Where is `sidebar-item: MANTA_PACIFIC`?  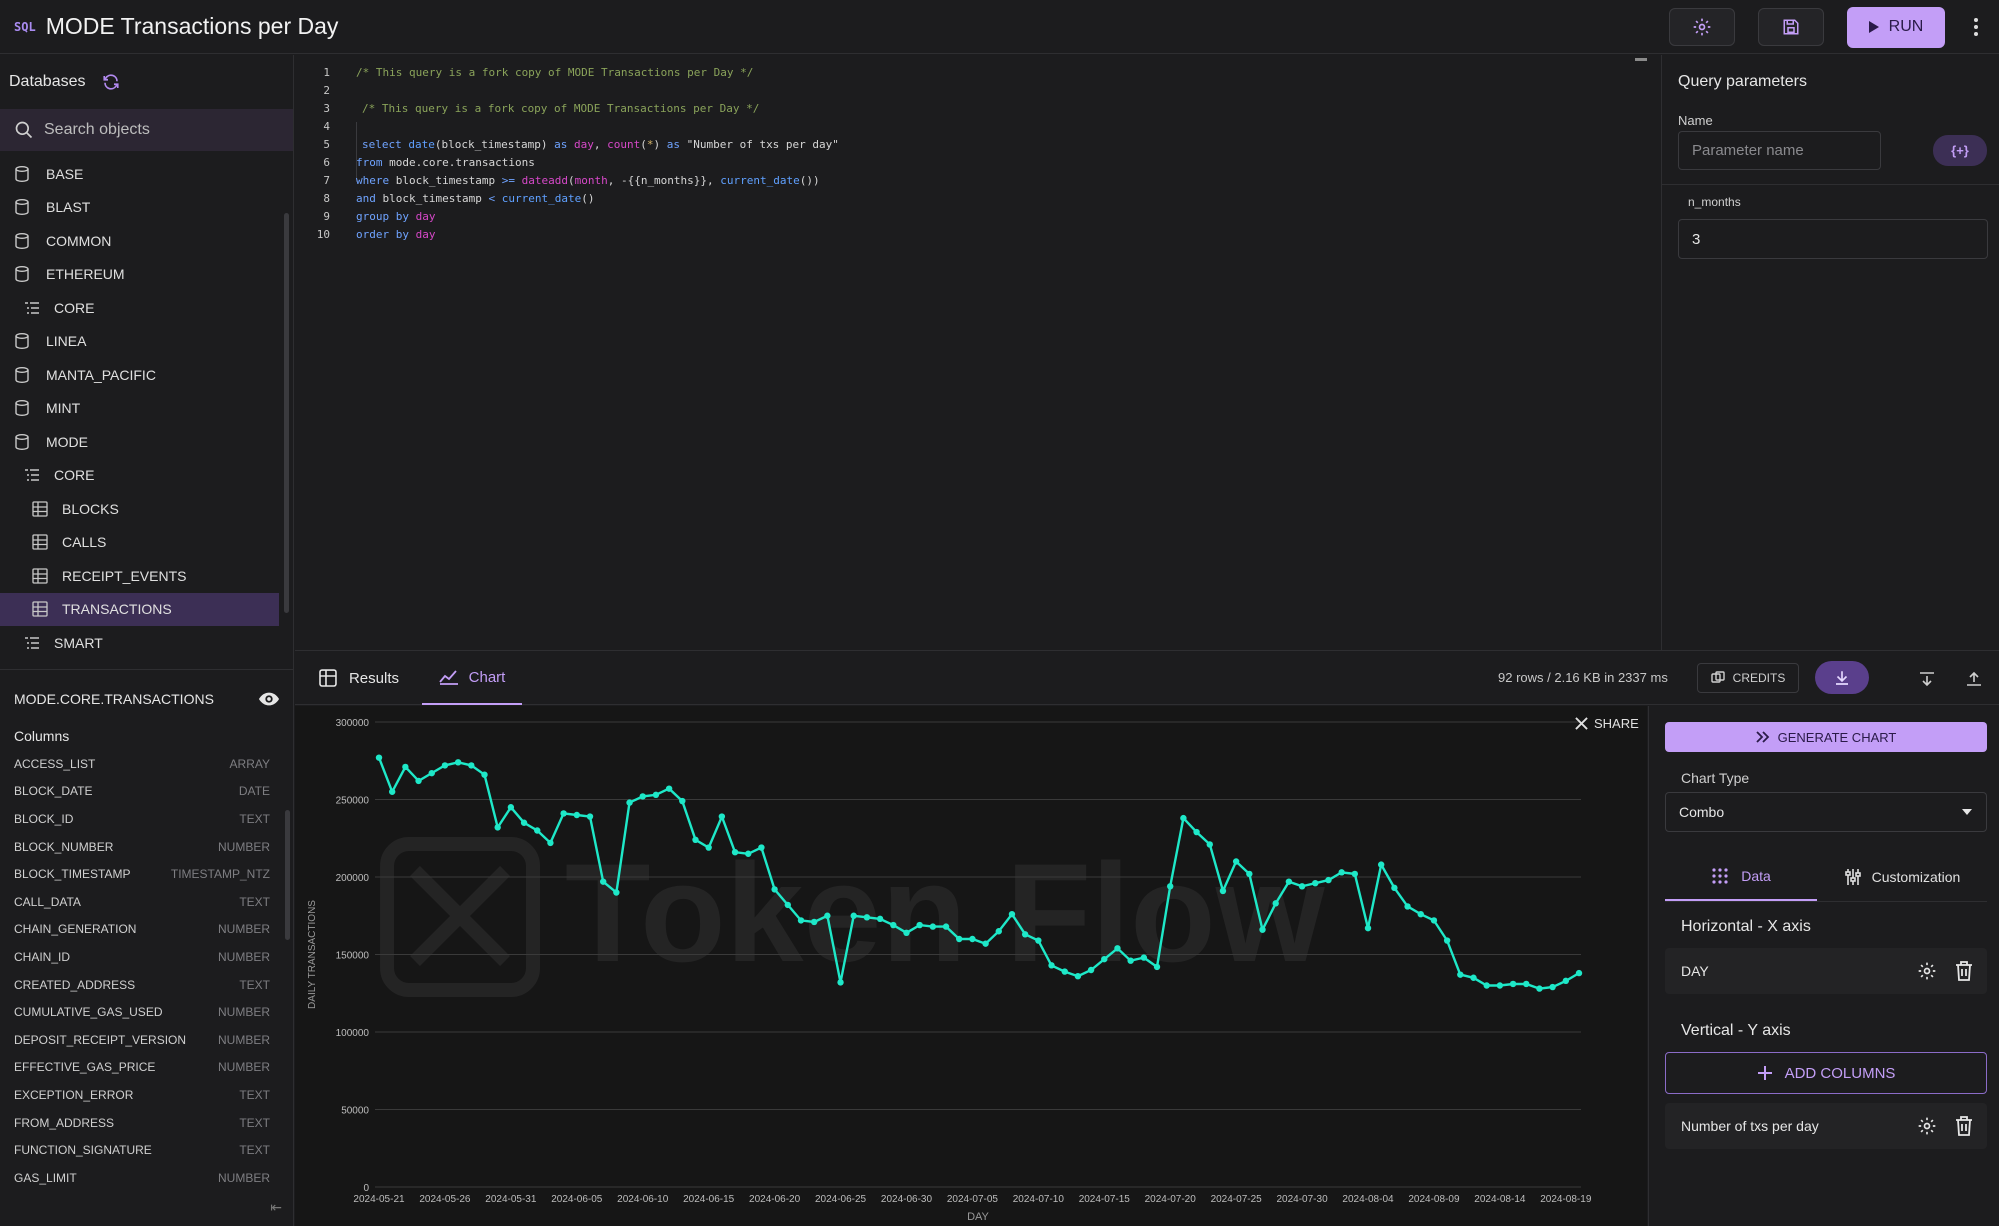 sidebar-item: MANTA_PACIFIC is located at coordinates (146, 375).